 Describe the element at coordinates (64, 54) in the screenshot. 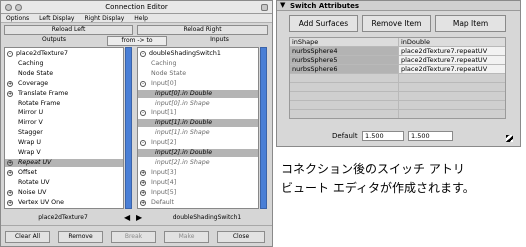

I see `left-list-item: - place2dTexture7` at that location.